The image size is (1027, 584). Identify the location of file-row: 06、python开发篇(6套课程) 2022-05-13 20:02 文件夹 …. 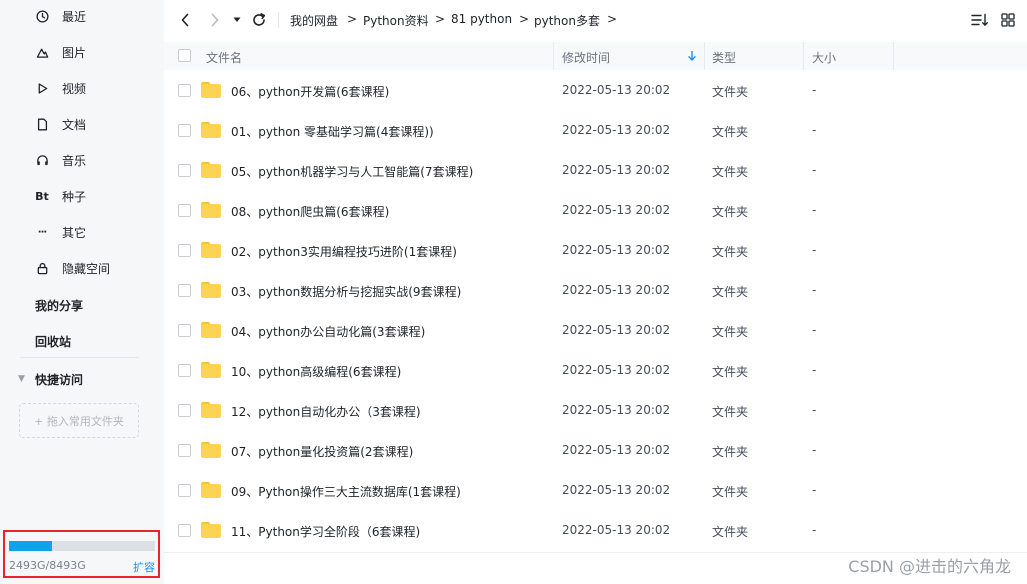
(595, 91).